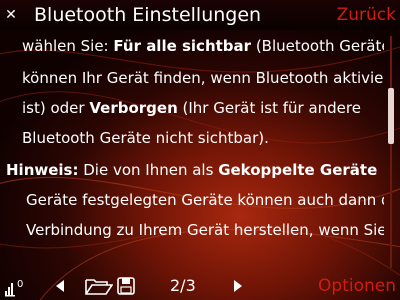 This screenshot has width=400, height=300. I want to click on page-indicator: 2/3, so click(183, 285).